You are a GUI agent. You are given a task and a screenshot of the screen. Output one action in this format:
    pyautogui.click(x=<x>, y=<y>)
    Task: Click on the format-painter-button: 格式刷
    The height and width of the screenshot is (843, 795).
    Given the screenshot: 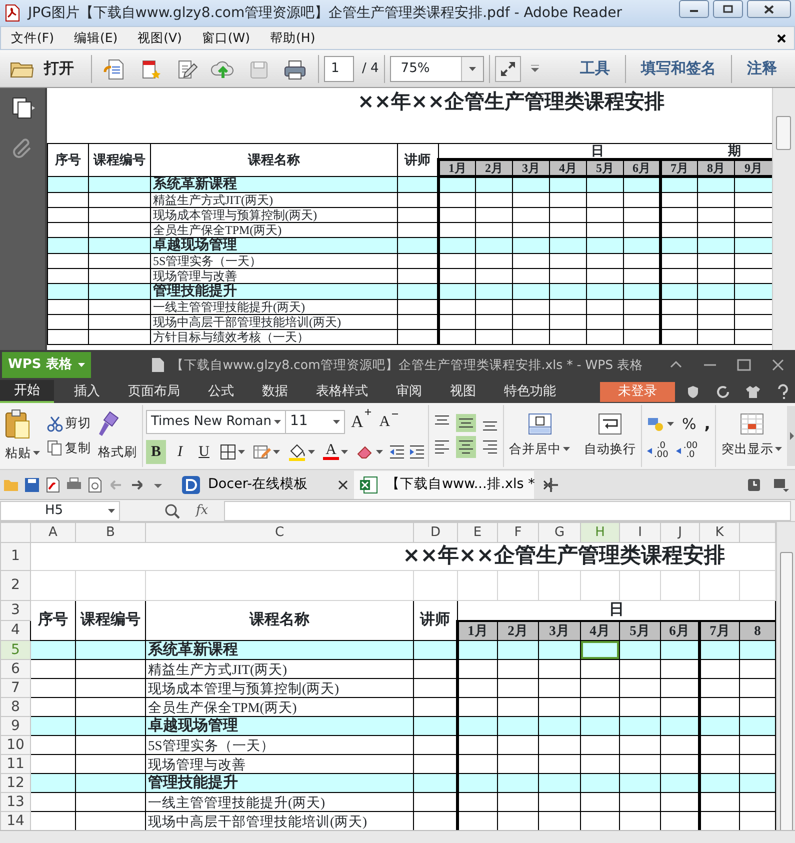 What is the action you would take?
    pyautogui.click(x=117, y=452)
    